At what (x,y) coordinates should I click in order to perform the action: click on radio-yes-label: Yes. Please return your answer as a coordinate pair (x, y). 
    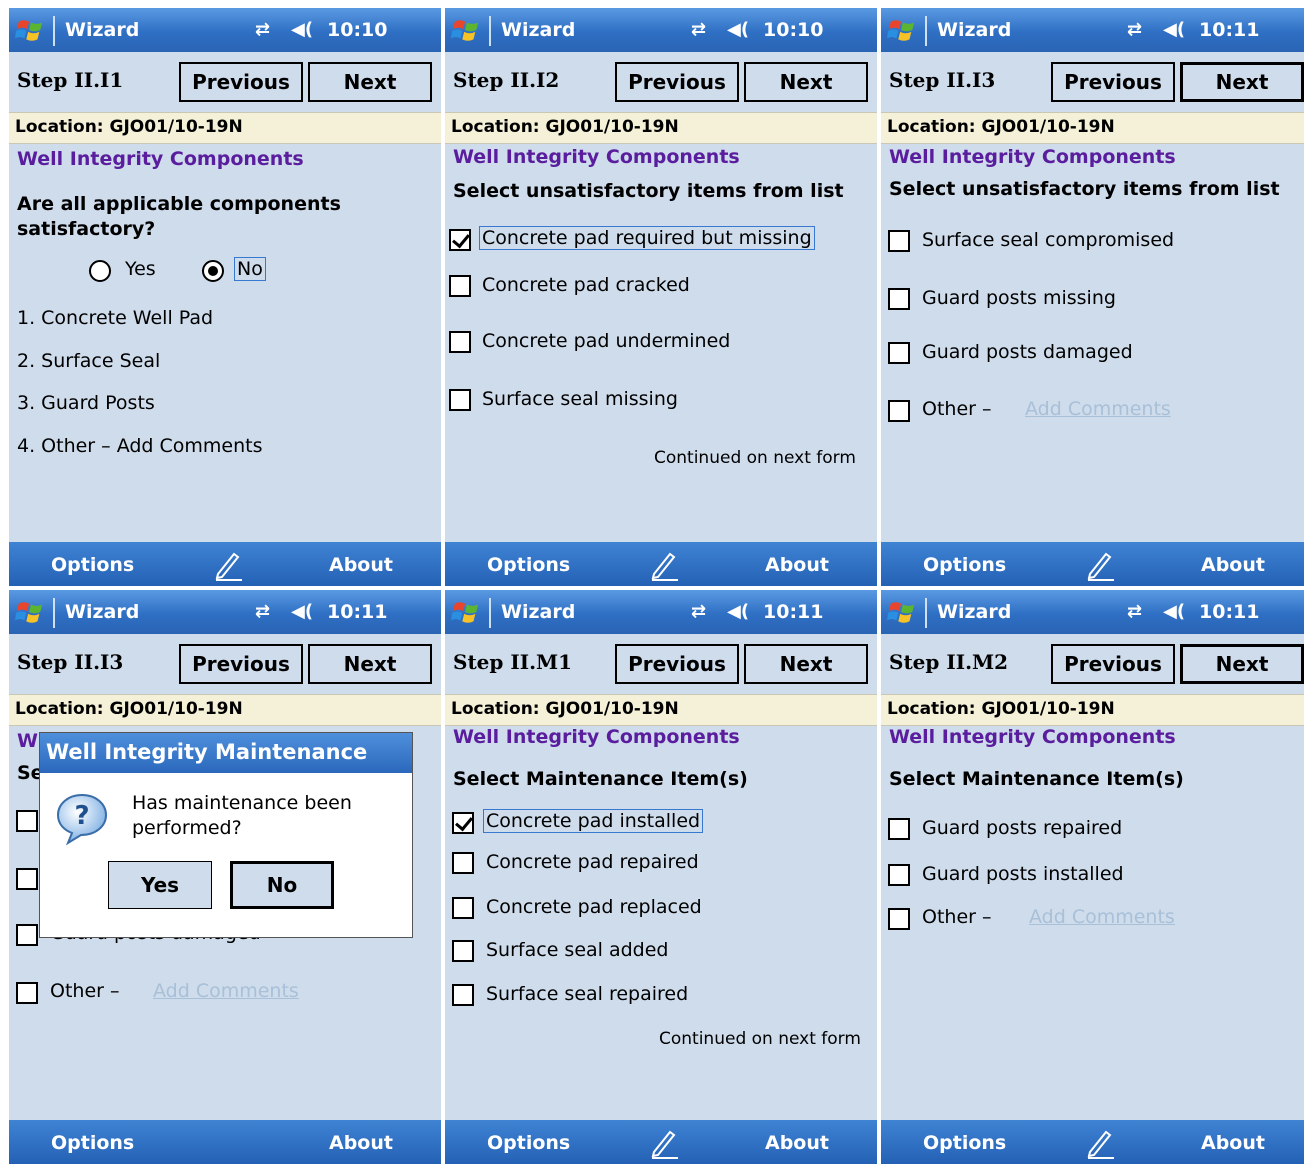
    Looking at the image, I should click on (140, 269).